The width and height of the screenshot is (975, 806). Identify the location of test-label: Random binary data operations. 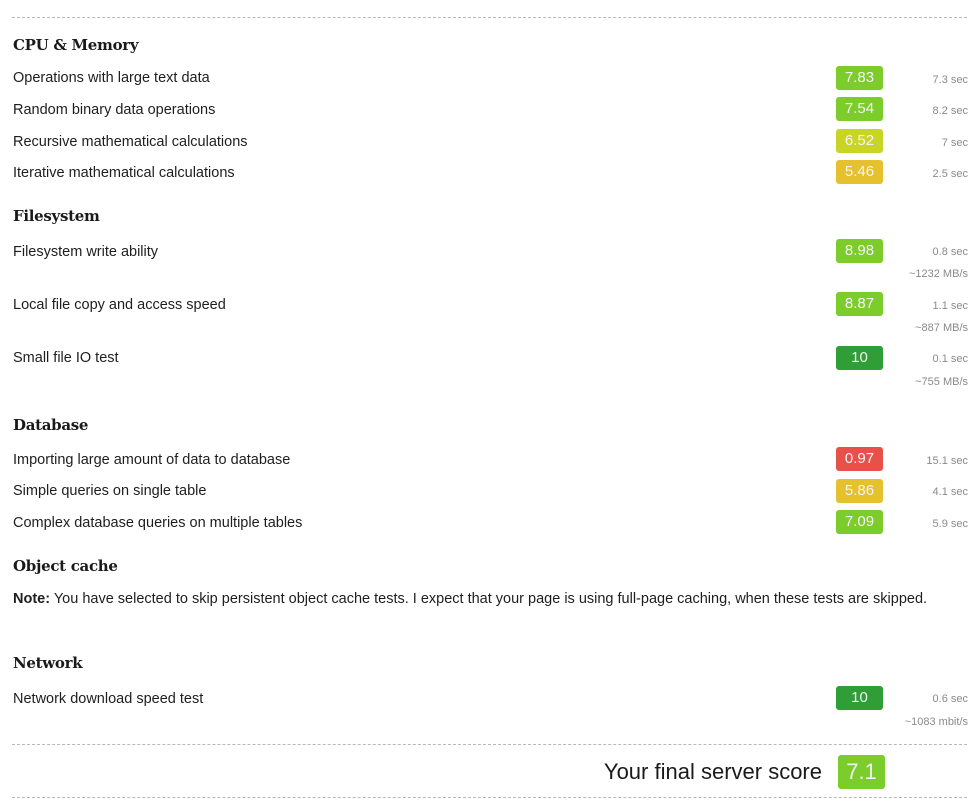
(114, 110).